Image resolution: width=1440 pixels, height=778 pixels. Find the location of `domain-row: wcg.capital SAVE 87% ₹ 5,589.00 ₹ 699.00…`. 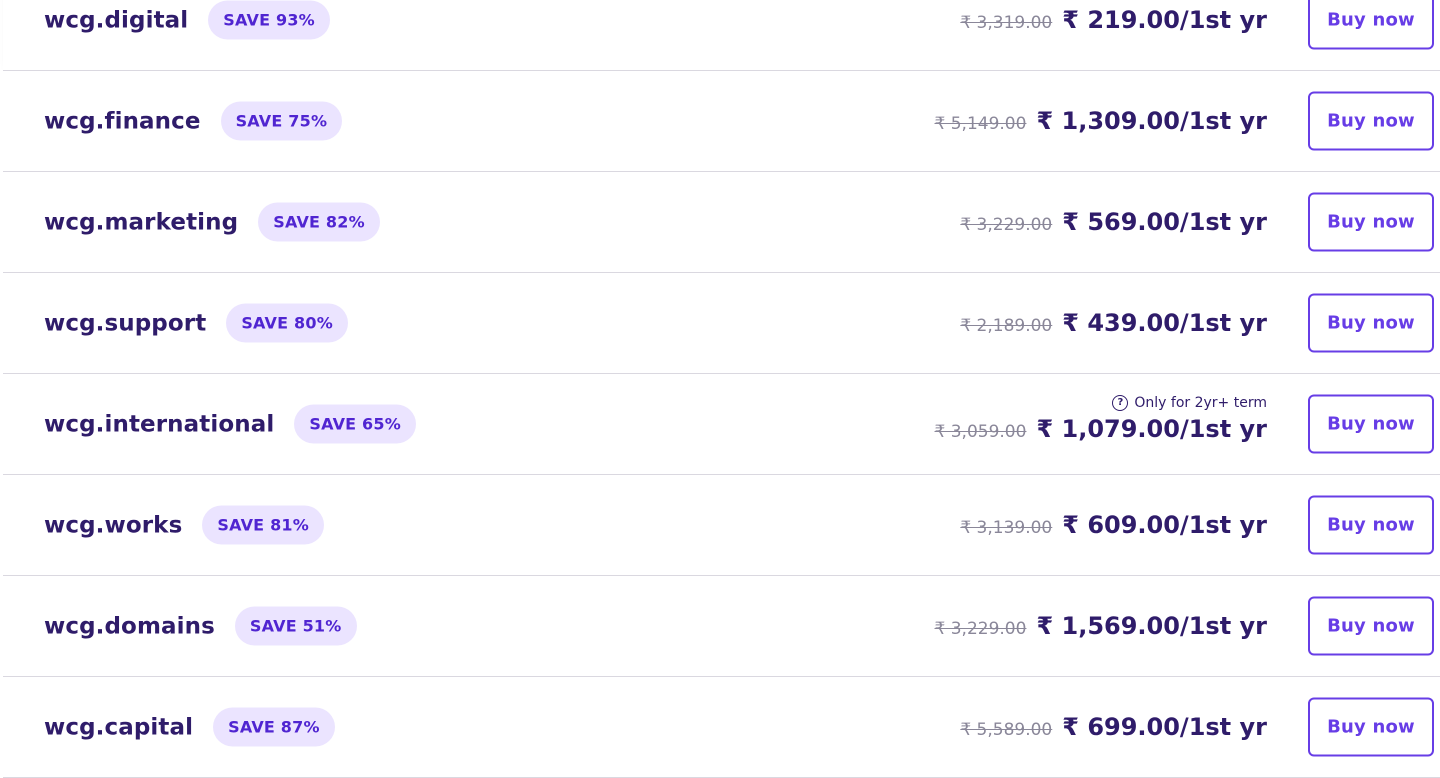

domain-row: wcg.capital SAVE 87% ₹ 5,589.00 ₹ 699.00… is located at coordinates (721, 727).